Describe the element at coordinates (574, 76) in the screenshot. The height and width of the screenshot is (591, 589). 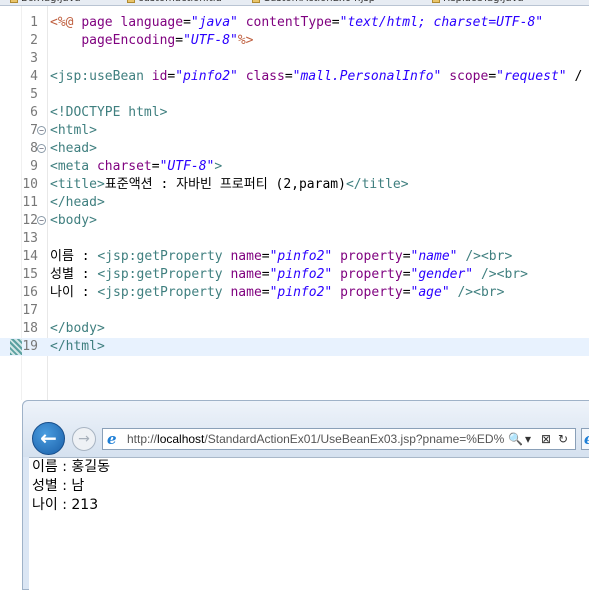
I see `code-token: /` at that location.